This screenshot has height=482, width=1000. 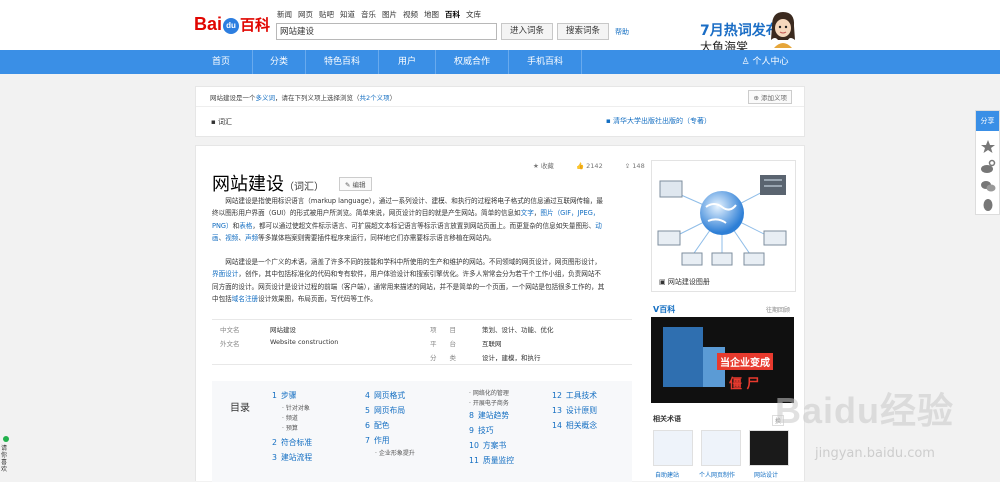 I want to click on toc-item: 4 网页格式, so click(x=385, y=395).